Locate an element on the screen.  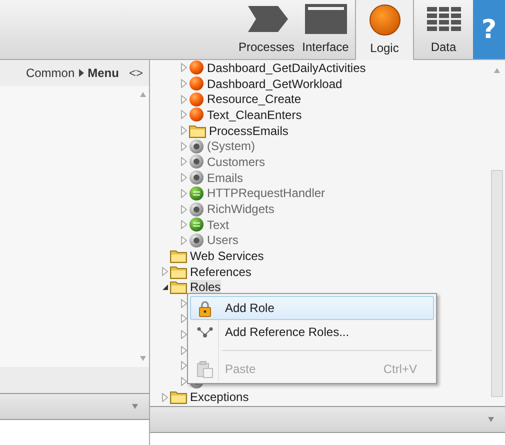
tree-item: HTTPRequestHandler is located at coordinates (266, 193).